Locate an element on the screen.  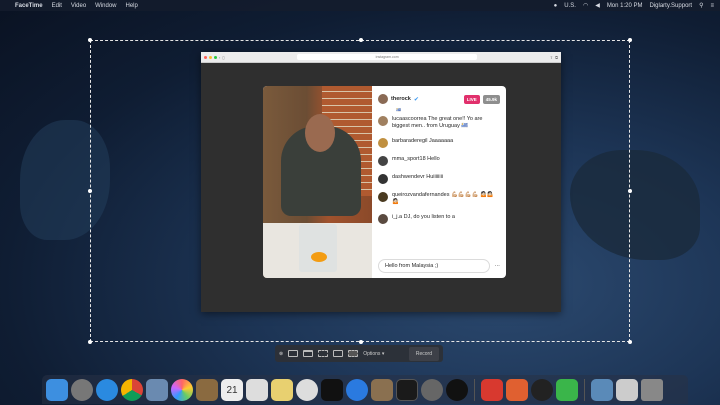
screenshot-toolbar: ⊗ Options ▾ Record is located at coordinates (359, 353).